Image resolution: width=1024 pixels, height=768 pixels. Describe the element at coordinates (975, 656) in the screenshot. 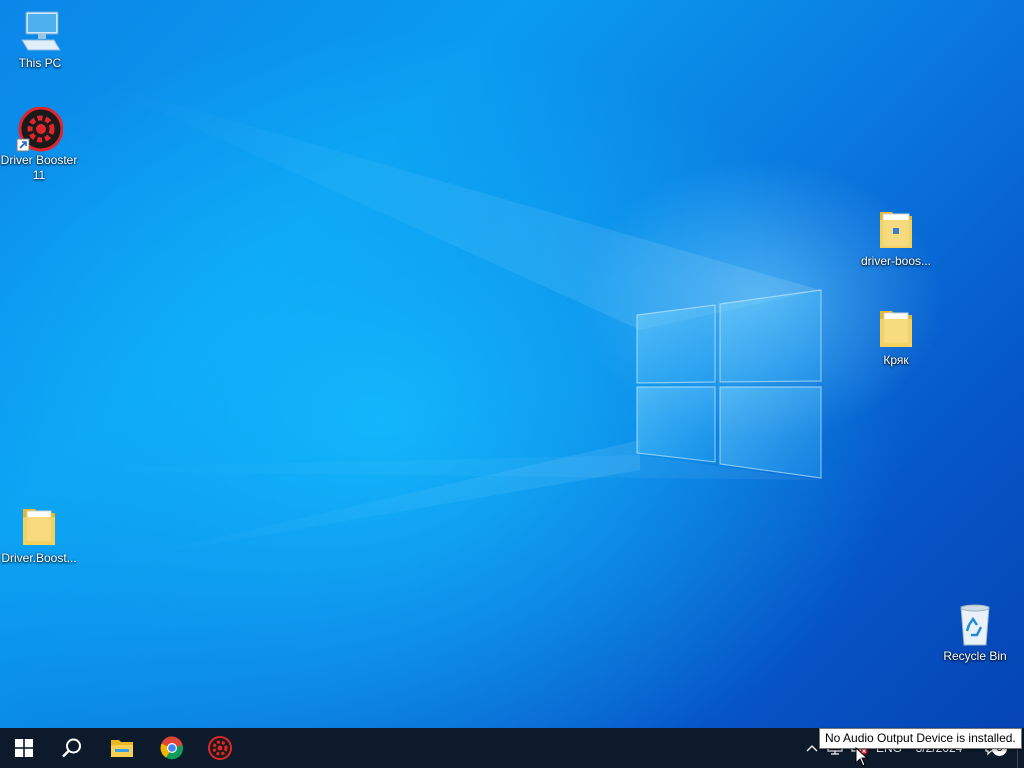

I see `desktop-icon-label: Recycle Bin` at that location.